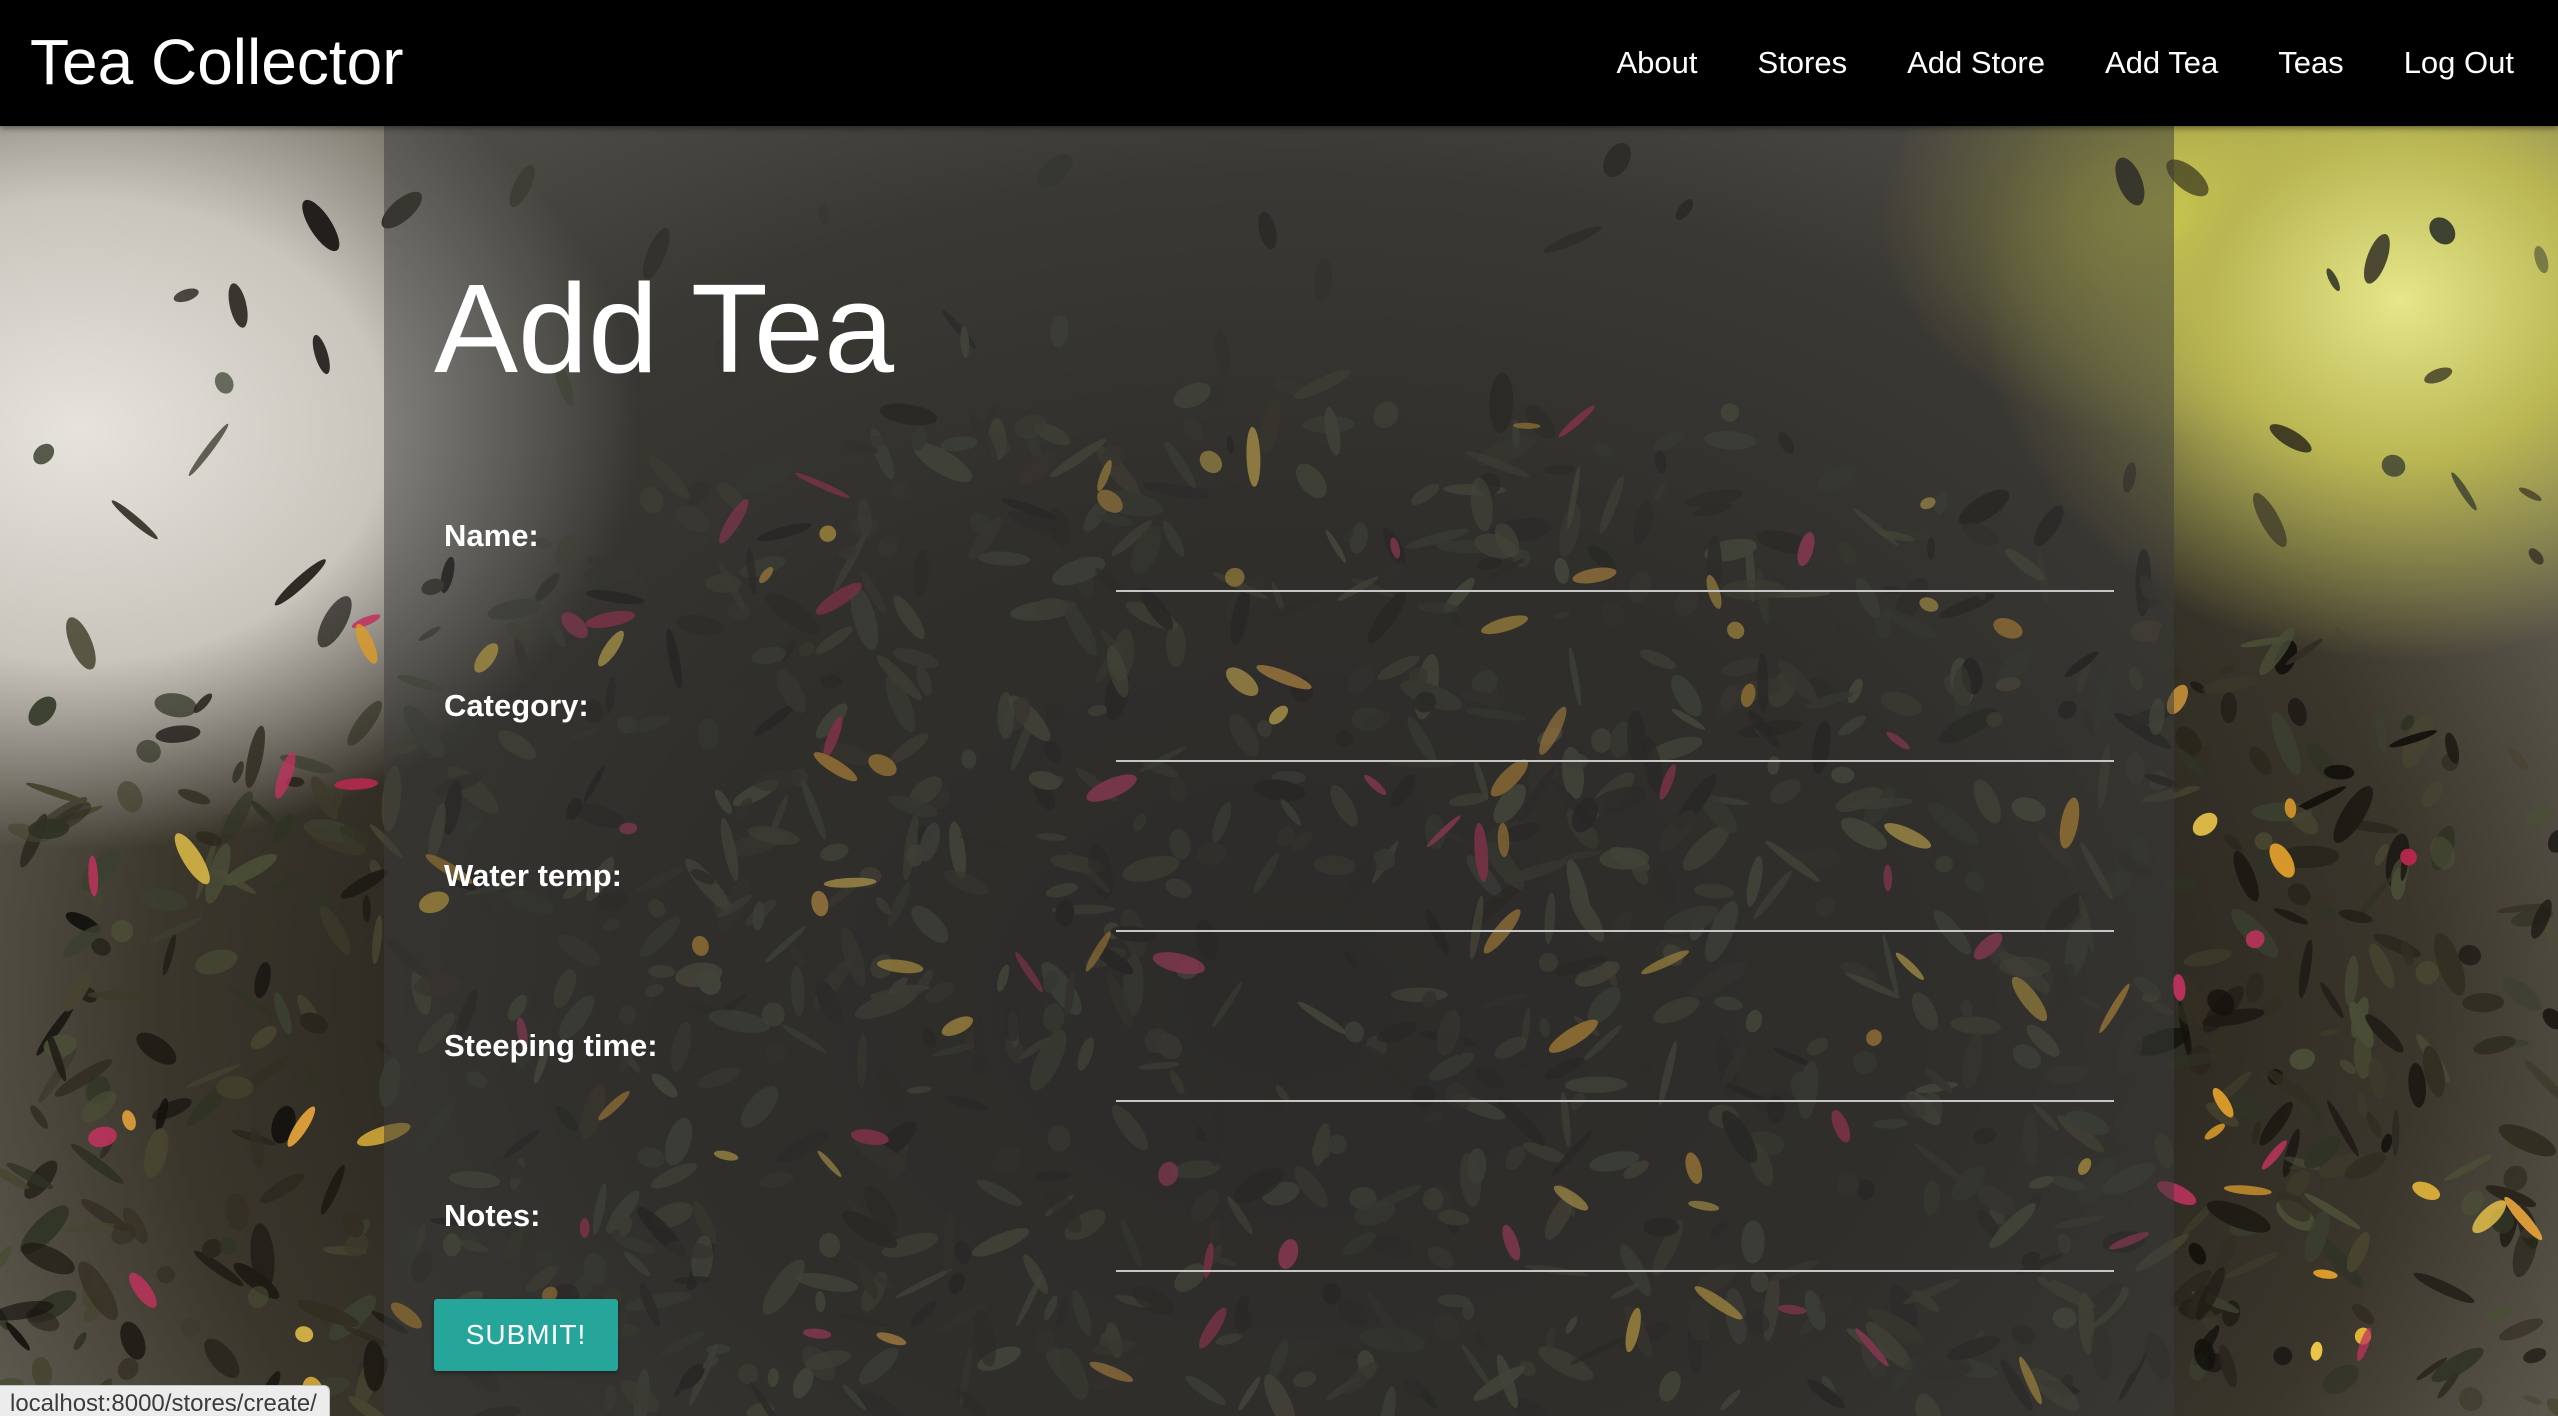  I want to click on category-label: Category:, so click(516, 705).